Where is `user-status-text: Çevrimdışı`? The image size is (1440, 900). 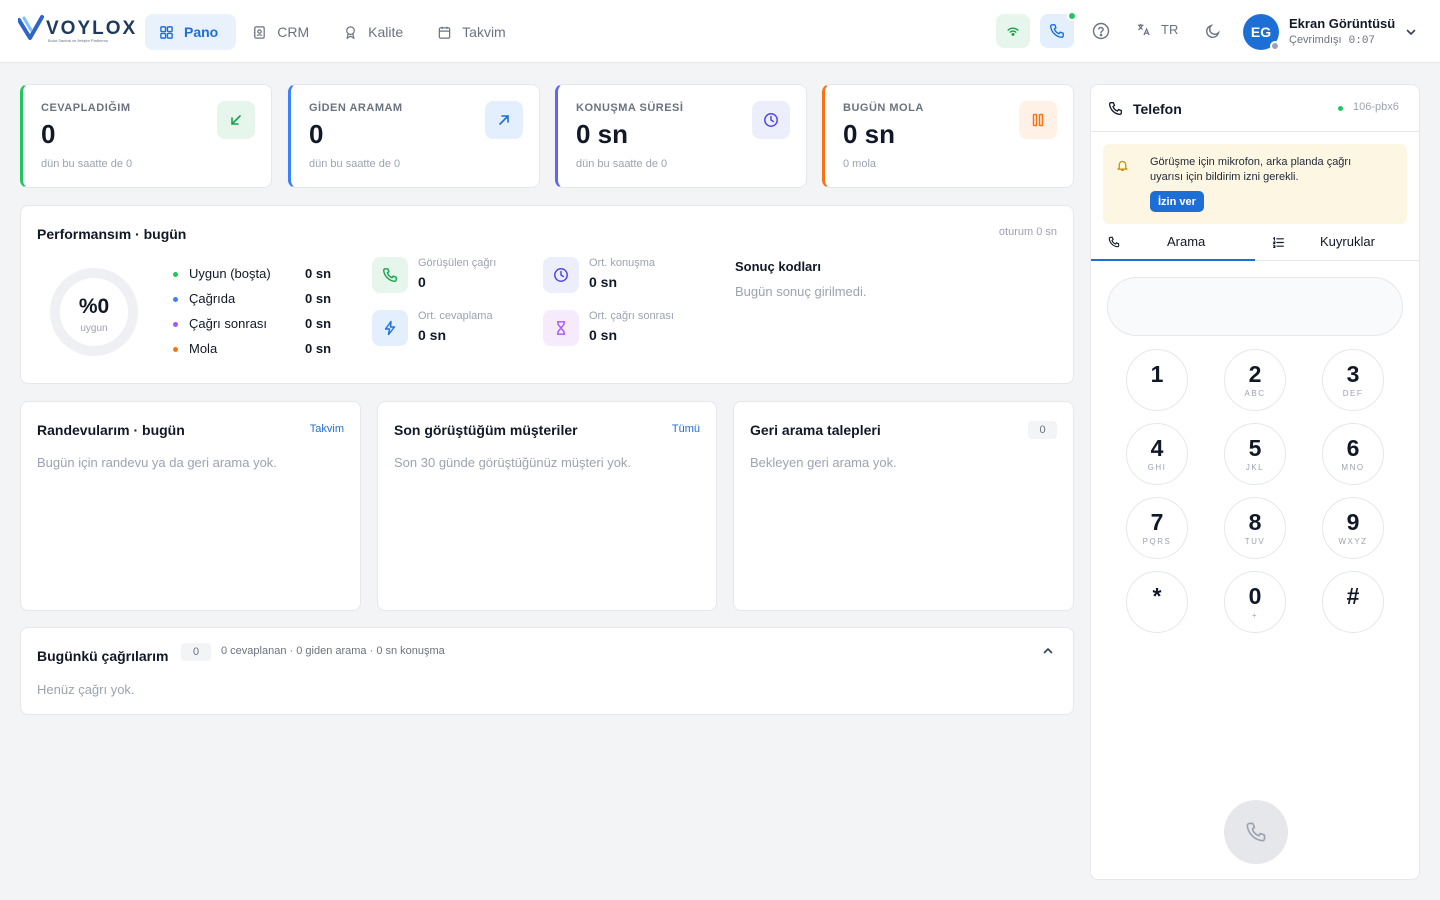 user-status-text: Çevrimdışı is located at coordinates (1315, 40).